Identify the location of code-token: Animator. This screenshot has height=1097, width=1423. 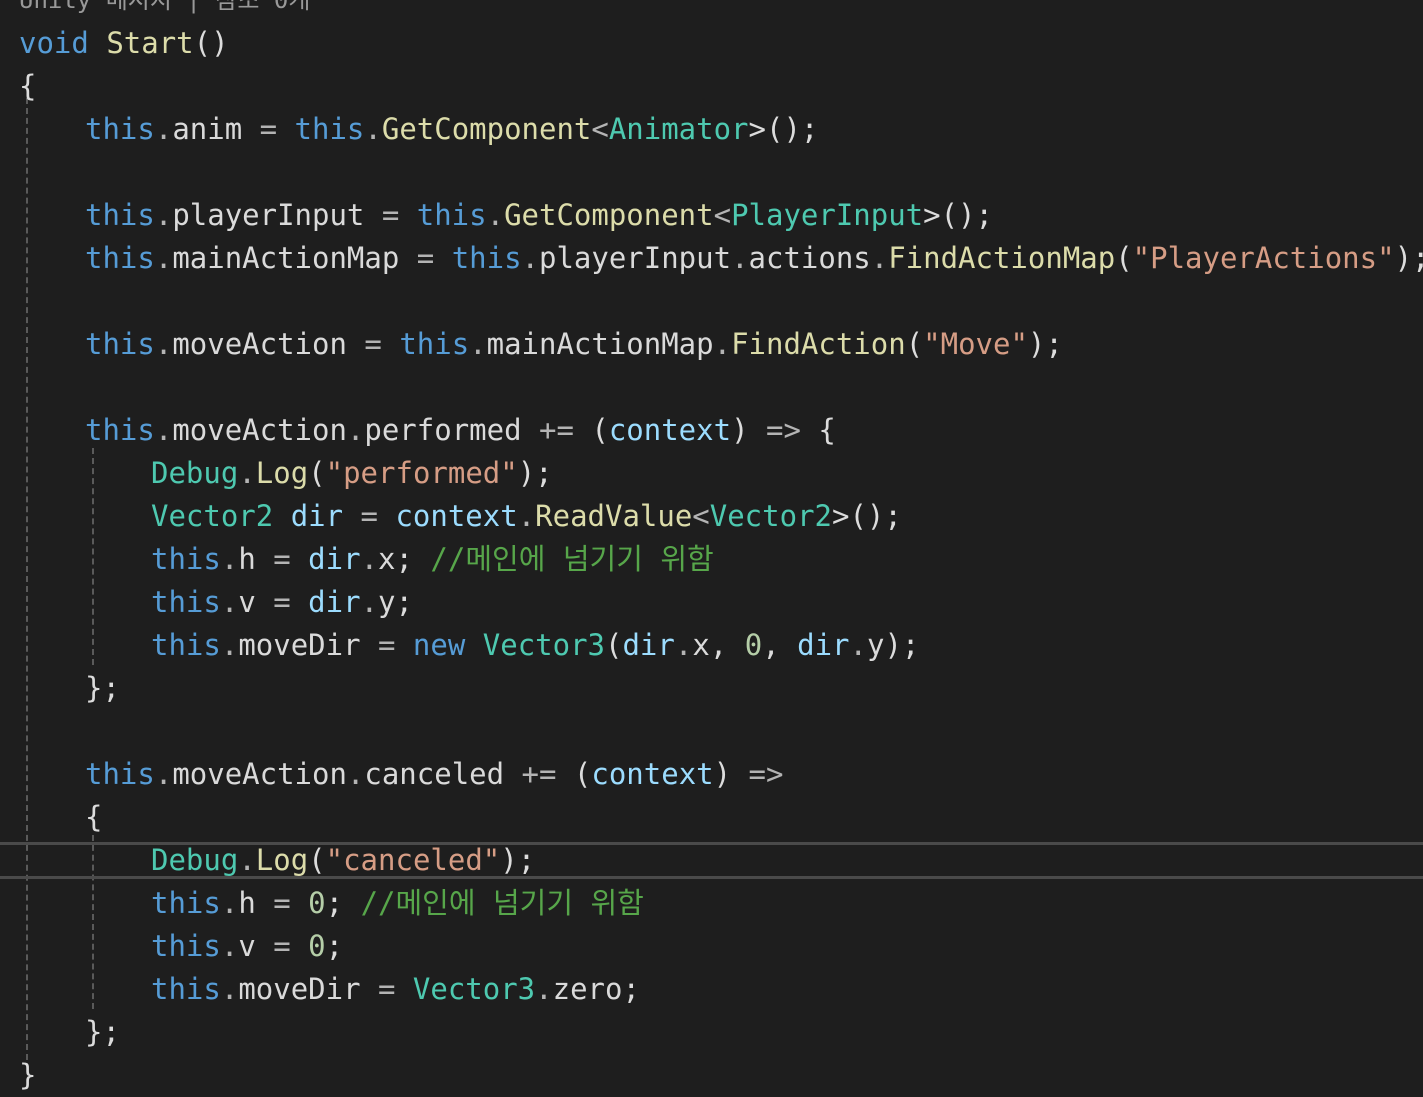
(678, 129).